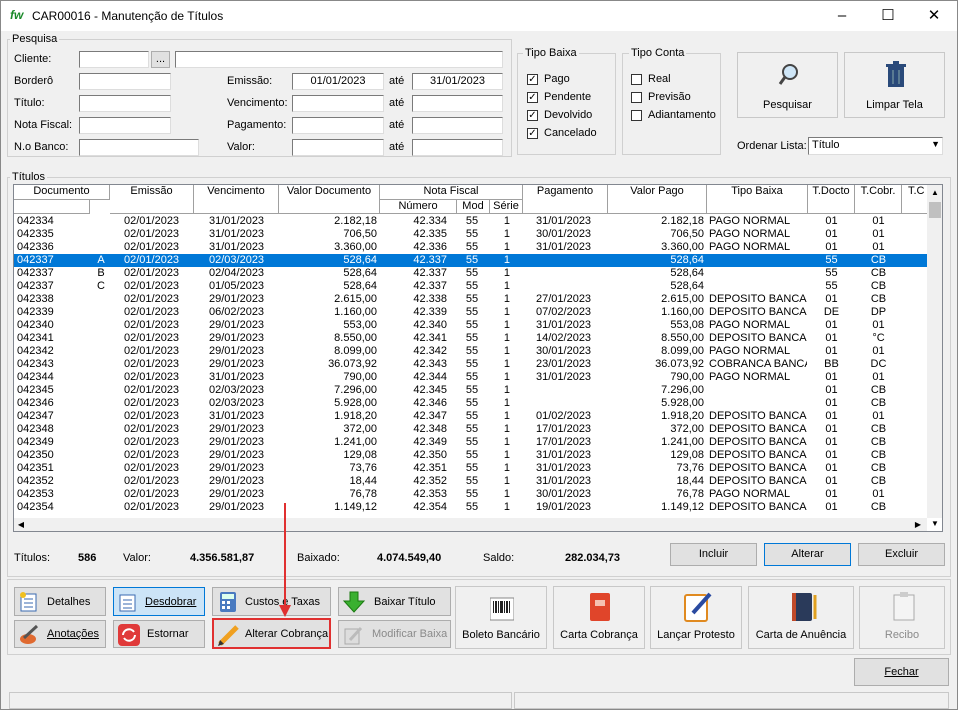 Image resolution: width=958 pixels, height=710 pixels. I want to click on tipo-baixa-checkbox-3: ✓, so click(532, 133).